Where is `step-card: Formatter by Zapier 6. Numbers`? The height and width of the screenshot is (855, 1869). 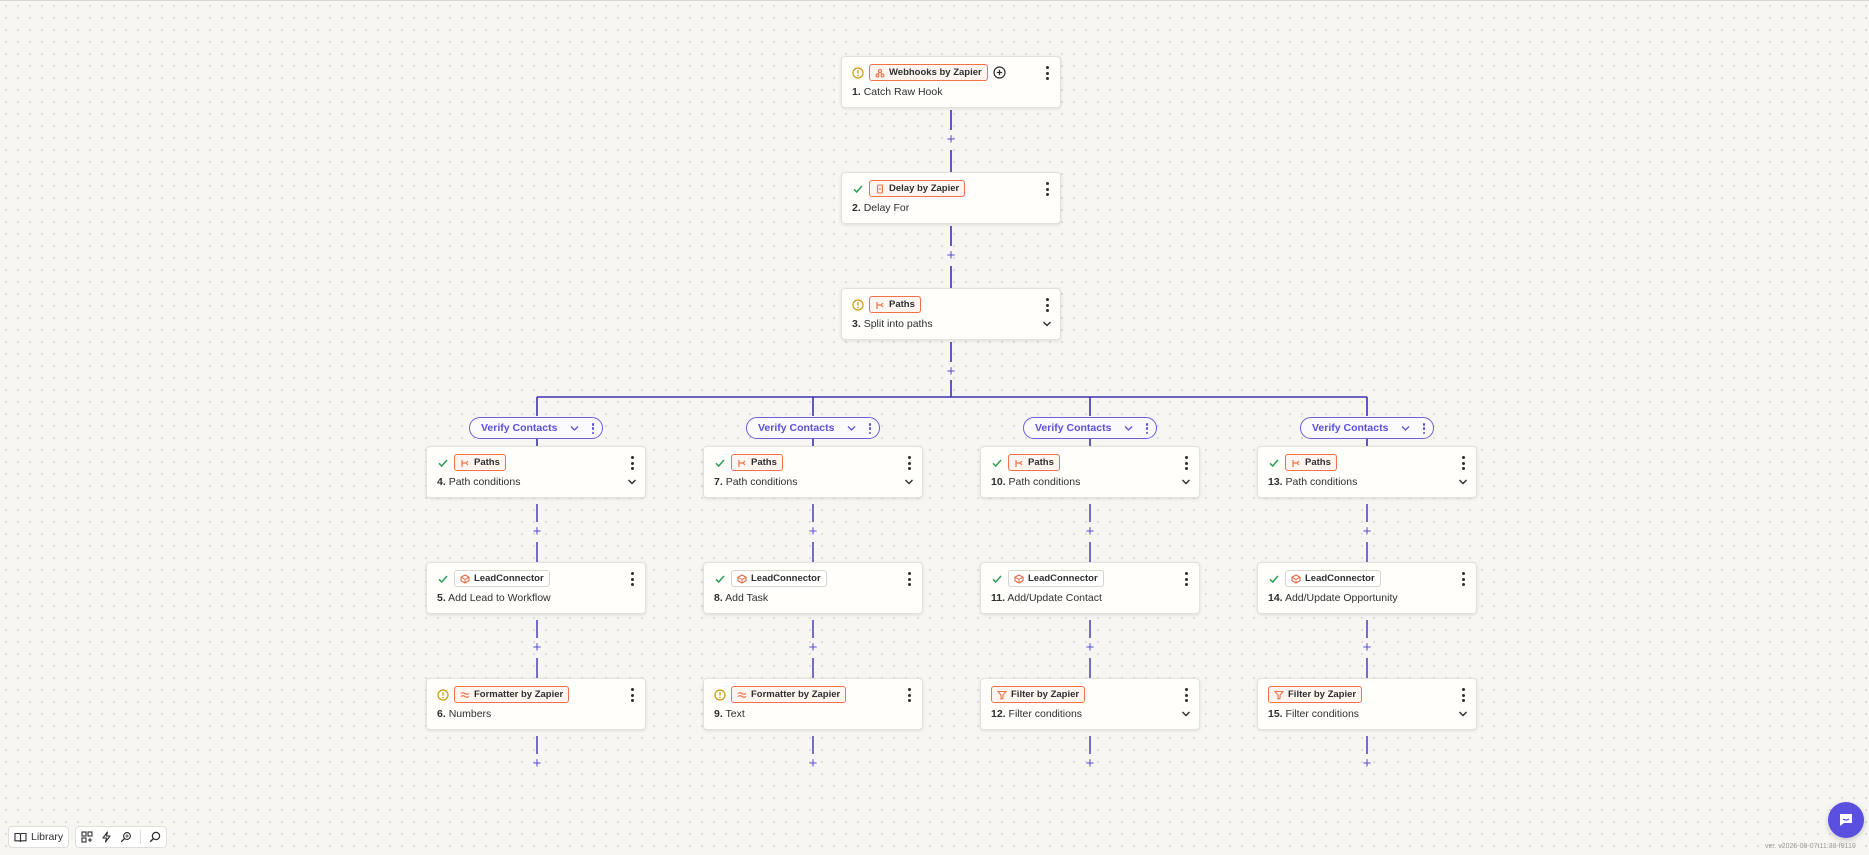
step-card: Formatter by Zapier 6. Numbers is located at coordinates (536, 704).